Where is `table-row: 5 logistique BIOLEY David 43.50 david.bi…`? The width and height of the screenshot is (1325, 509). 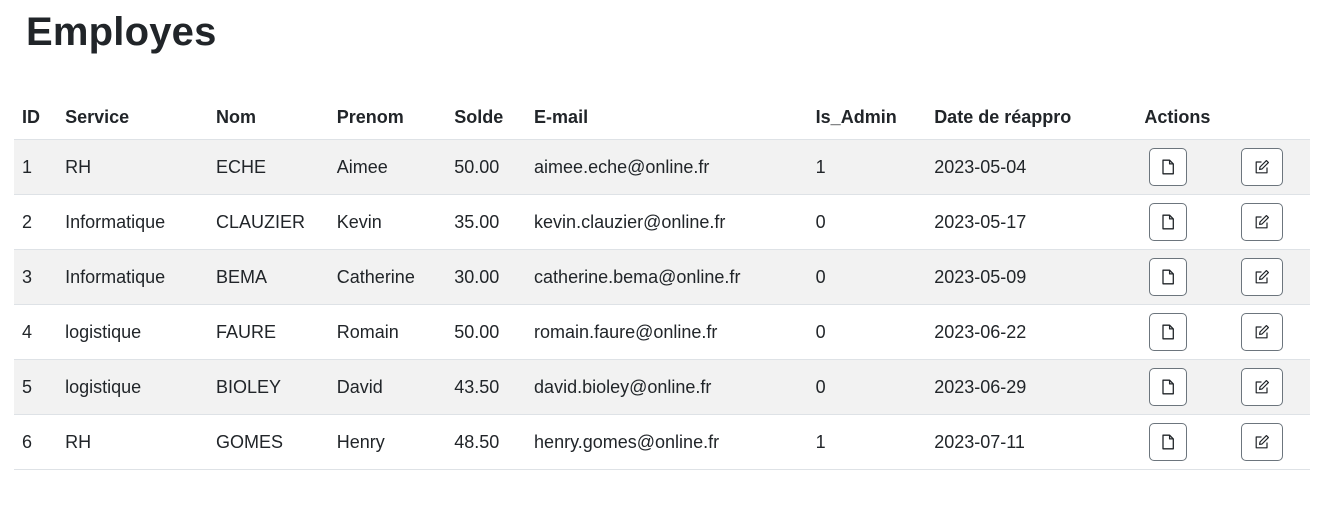
table-row: 5 logistique BIOLEY David 43.50 david.bi… is located at coordinates (662, 387).